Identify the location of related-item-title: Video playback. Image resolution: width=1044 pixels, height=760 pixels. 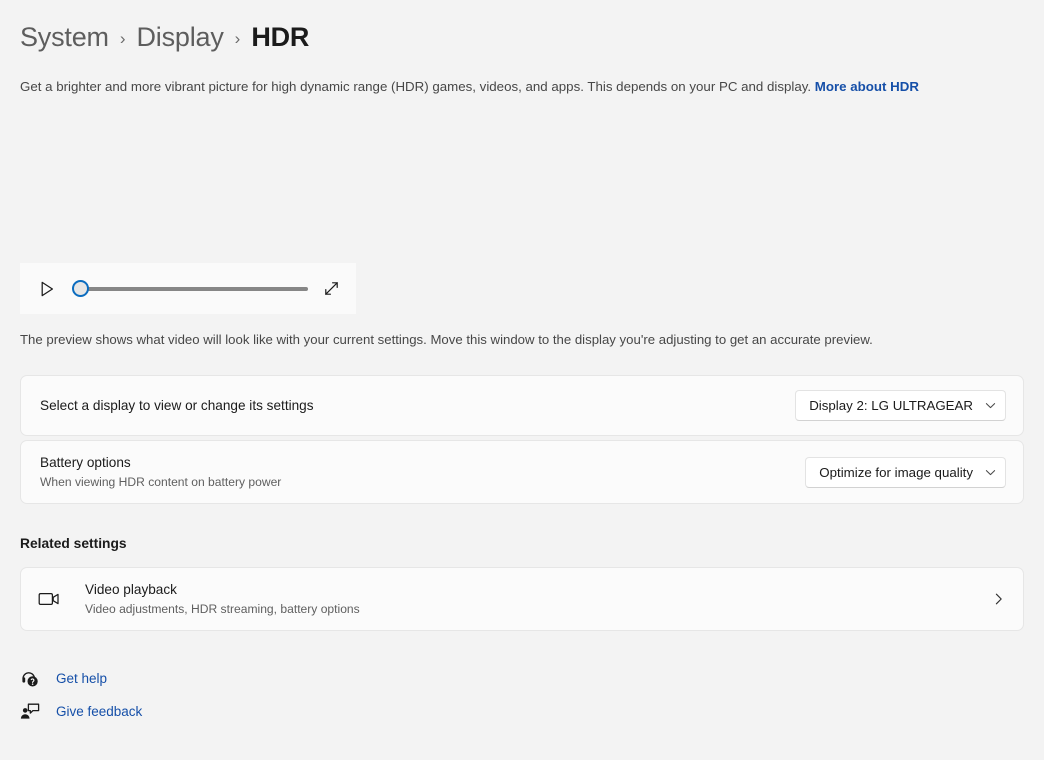
(131, 589).